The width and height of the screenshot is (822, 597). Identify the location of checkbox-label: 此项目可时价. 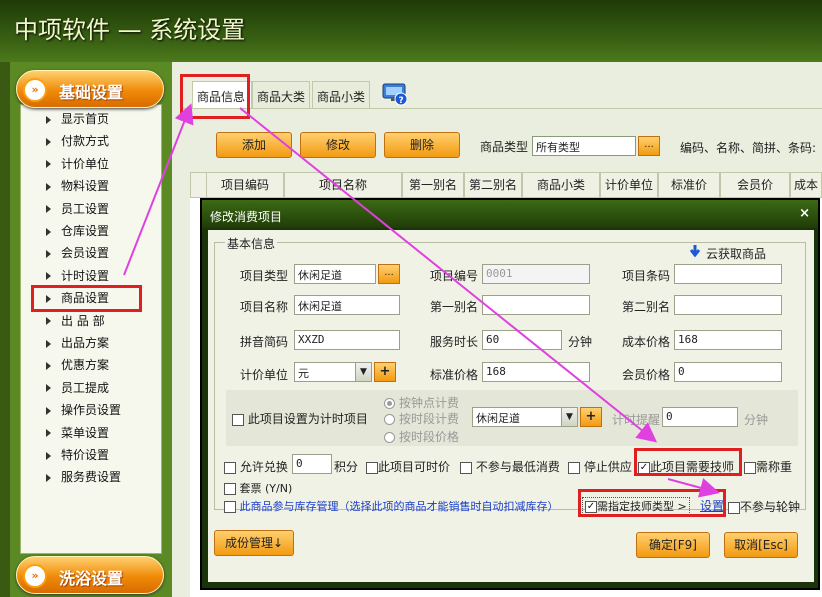
(414, 467).